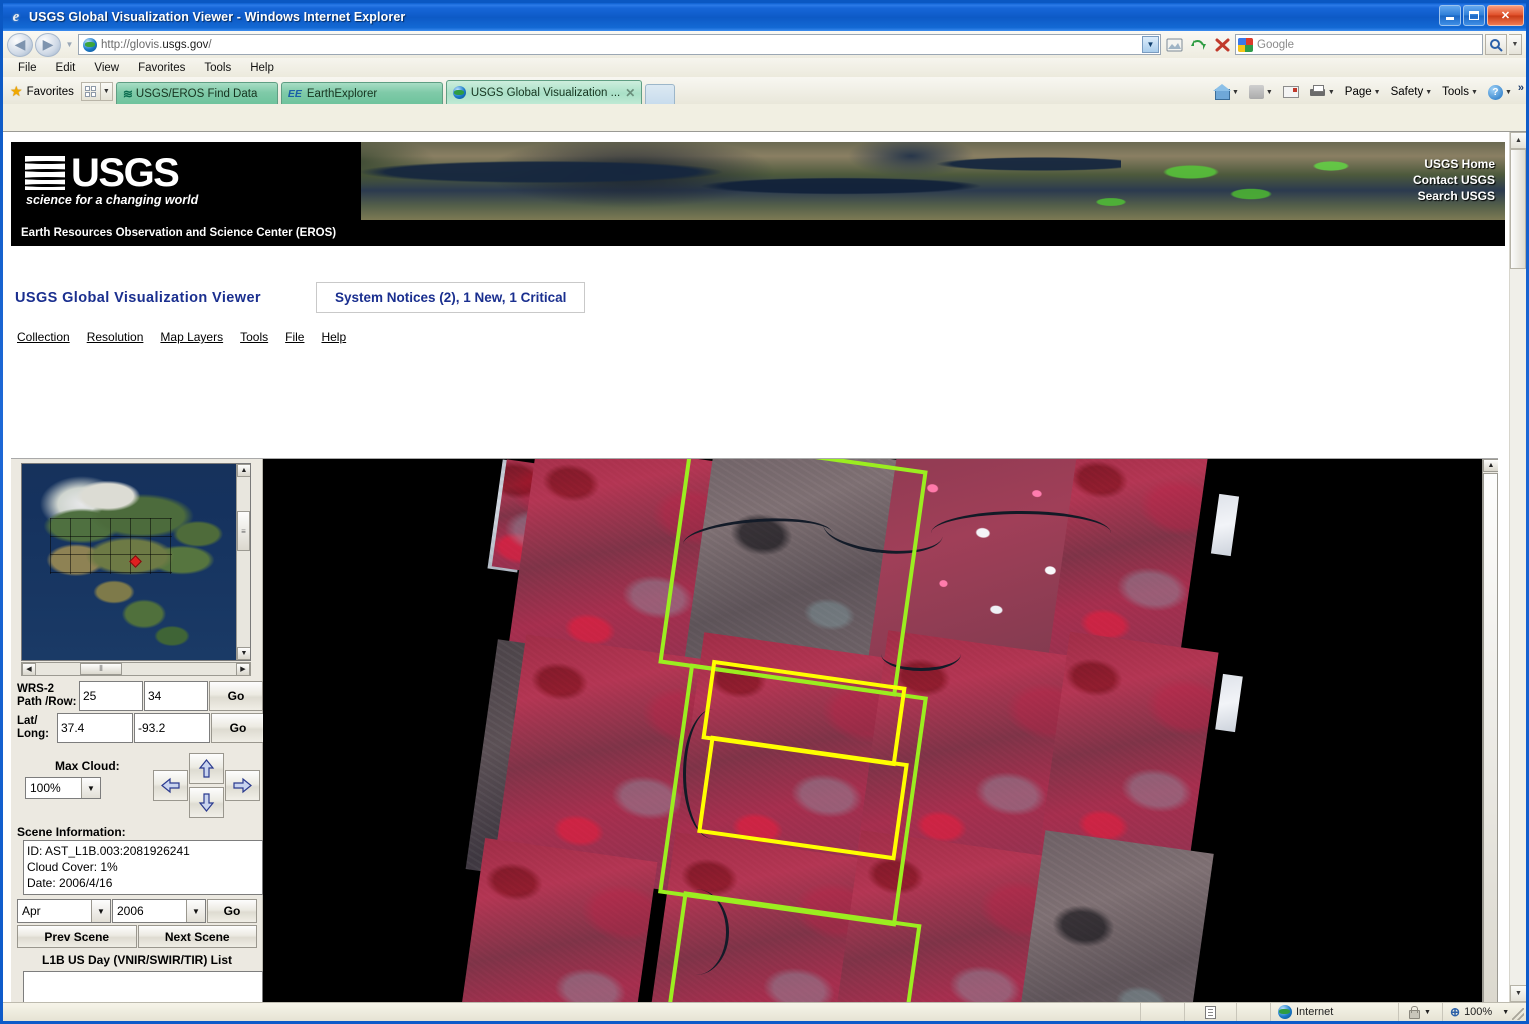 The height and width of the screenshot is (1024, 1529). I want to click on max-cloud-select: 100% ▼, so click(63, 788).